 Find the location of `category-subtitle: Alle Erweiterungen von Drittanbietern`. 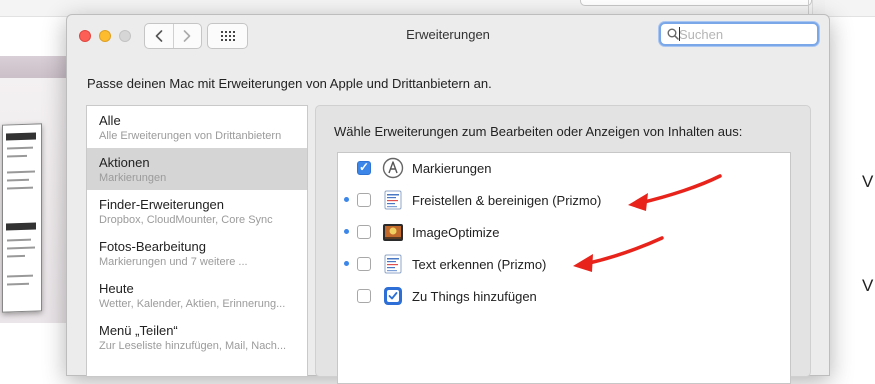

category-subtitle: Alle Erweiterungen von Drittanbietern is located at coordinates (190, 136).